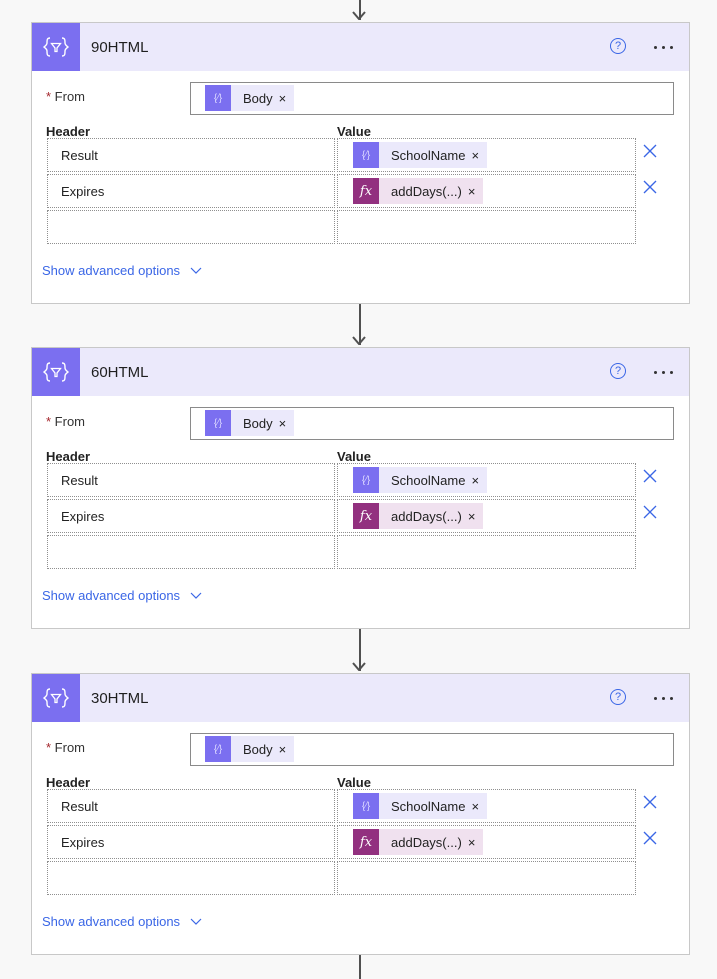 This screenshot has height=979, width=717. Describe the element at coordinates (120, 698) in the screenshot. I see `action-title: 30HTML` at that location.